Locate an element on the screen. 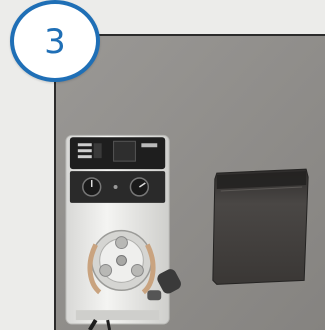 This screenshot has width=325, height=330. step-number: 3 is located at coordinates (55, 42).